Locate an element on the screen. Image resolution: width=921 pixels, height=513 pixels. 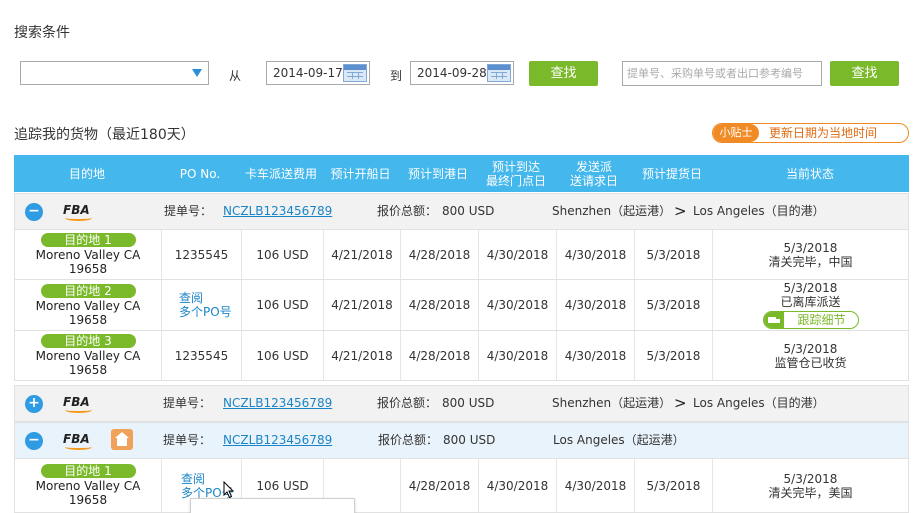
search-title: 搜索条件 is located at coordinates (42, 33).